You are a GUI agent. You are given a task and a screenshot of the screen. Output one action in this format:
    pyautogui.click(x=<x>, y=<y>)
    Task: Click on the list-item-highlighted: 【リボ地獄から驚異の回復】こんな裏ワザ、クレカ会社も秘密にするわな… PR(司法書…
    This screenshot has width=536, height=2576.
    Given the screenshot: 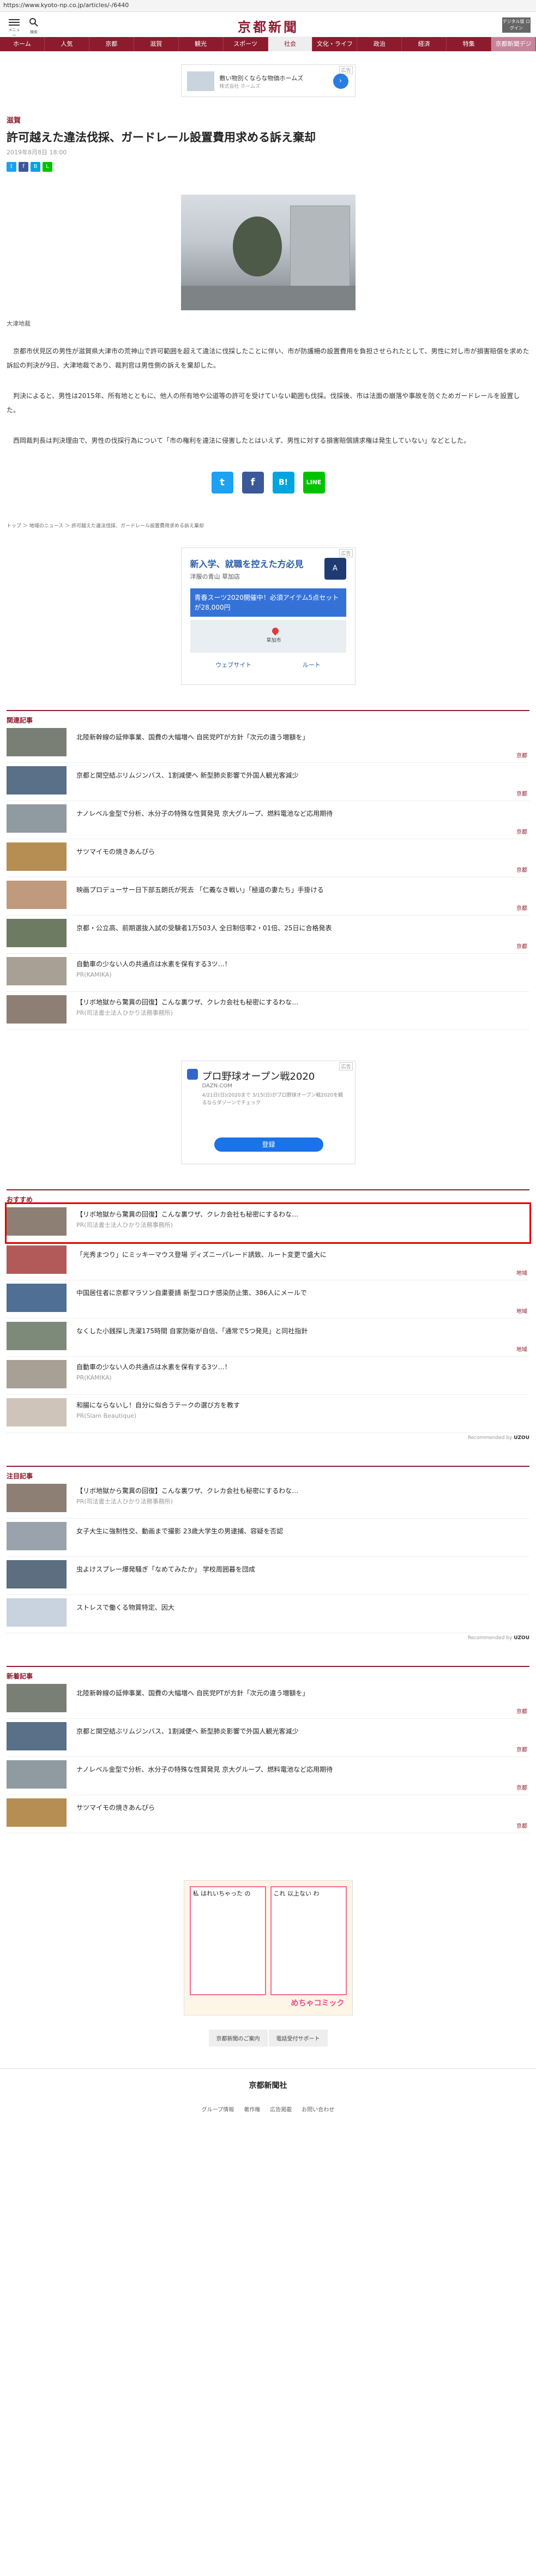 What is the action you would take?
    pyautogui.click(x=268, y=1223)
    